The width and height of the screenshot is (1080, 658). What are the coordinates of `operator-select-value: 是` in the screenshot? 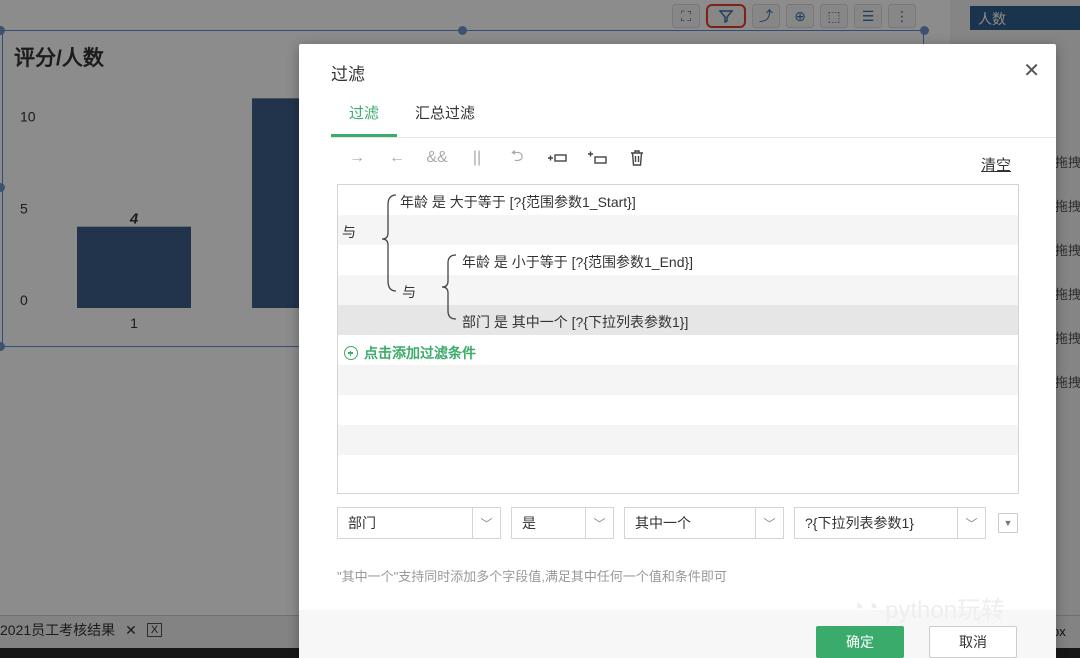 It's located at (529, 523).